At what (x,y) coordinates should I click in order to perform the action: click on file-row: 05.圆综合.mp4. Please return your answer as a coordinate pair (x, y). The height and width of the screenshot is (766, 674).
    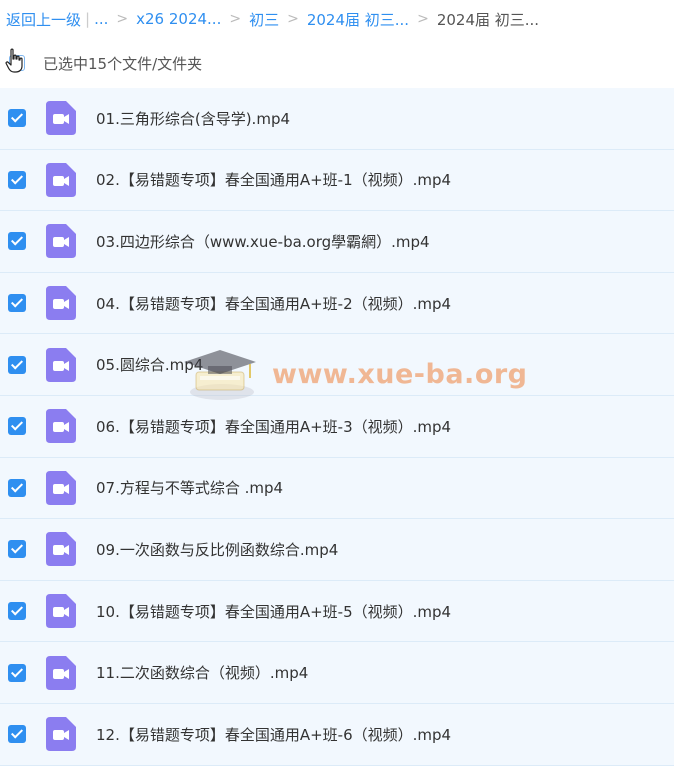
    Looking at the image, I should click on (337, 365).